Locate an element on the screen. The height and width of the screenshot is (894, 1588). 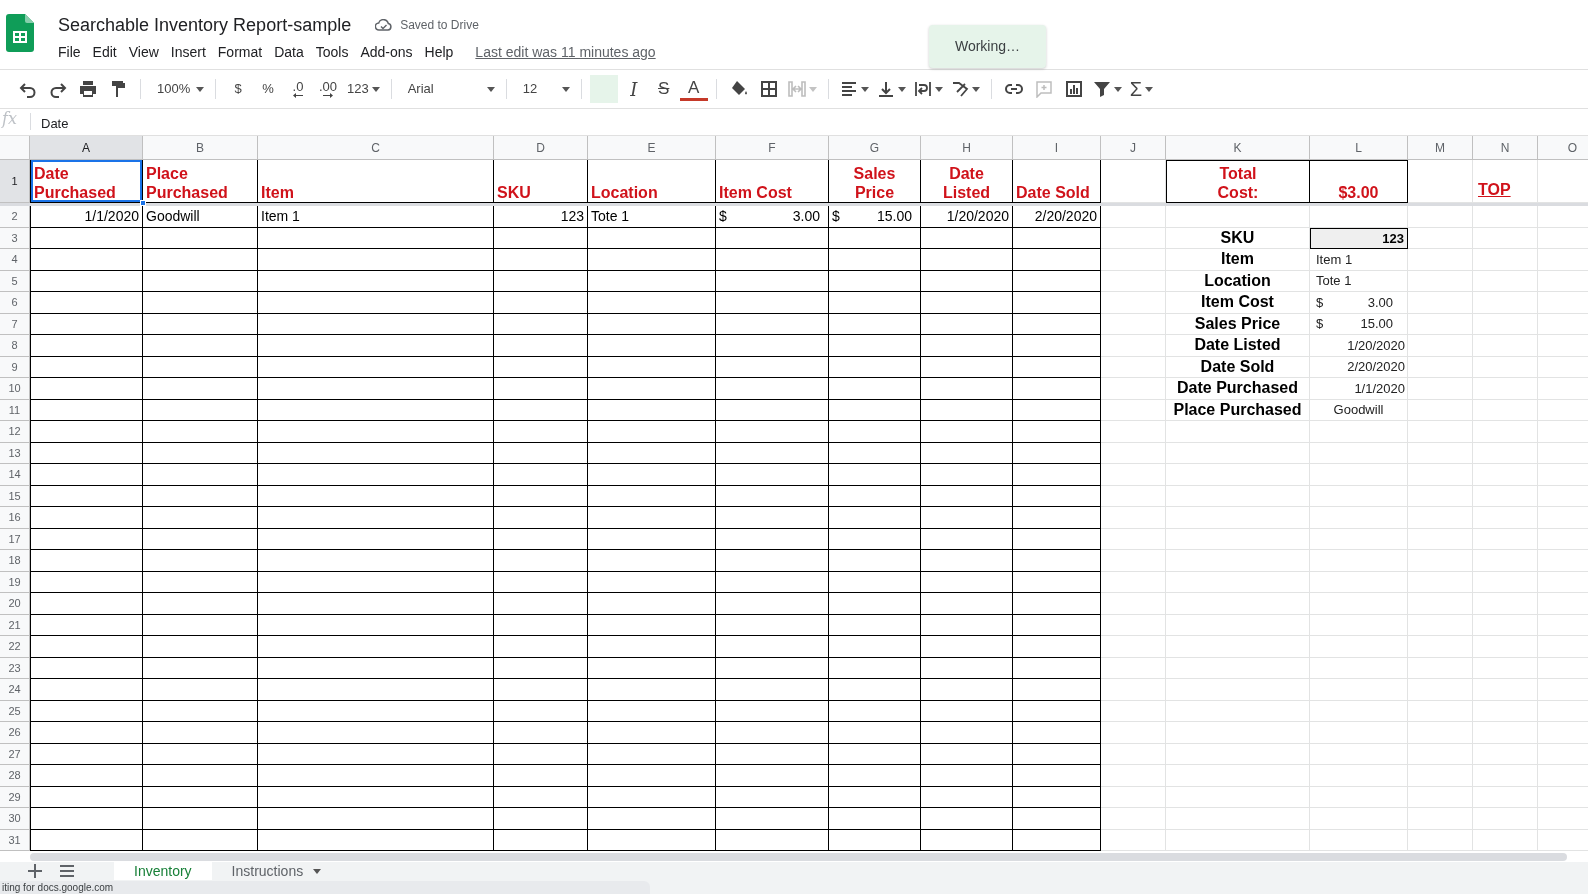
row-number: 25 is located at coordinates (15, 711).